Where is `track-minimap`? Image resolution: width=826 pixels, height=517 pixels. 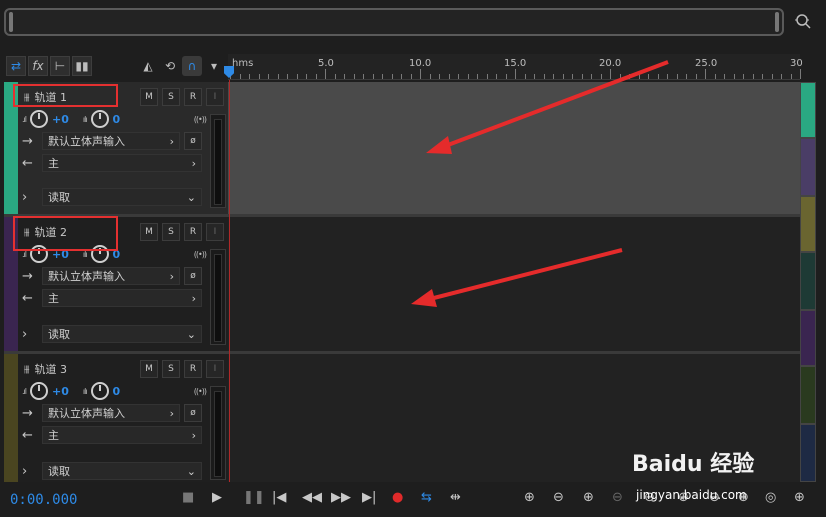 track-minimap is located at coordinates (809, 282).